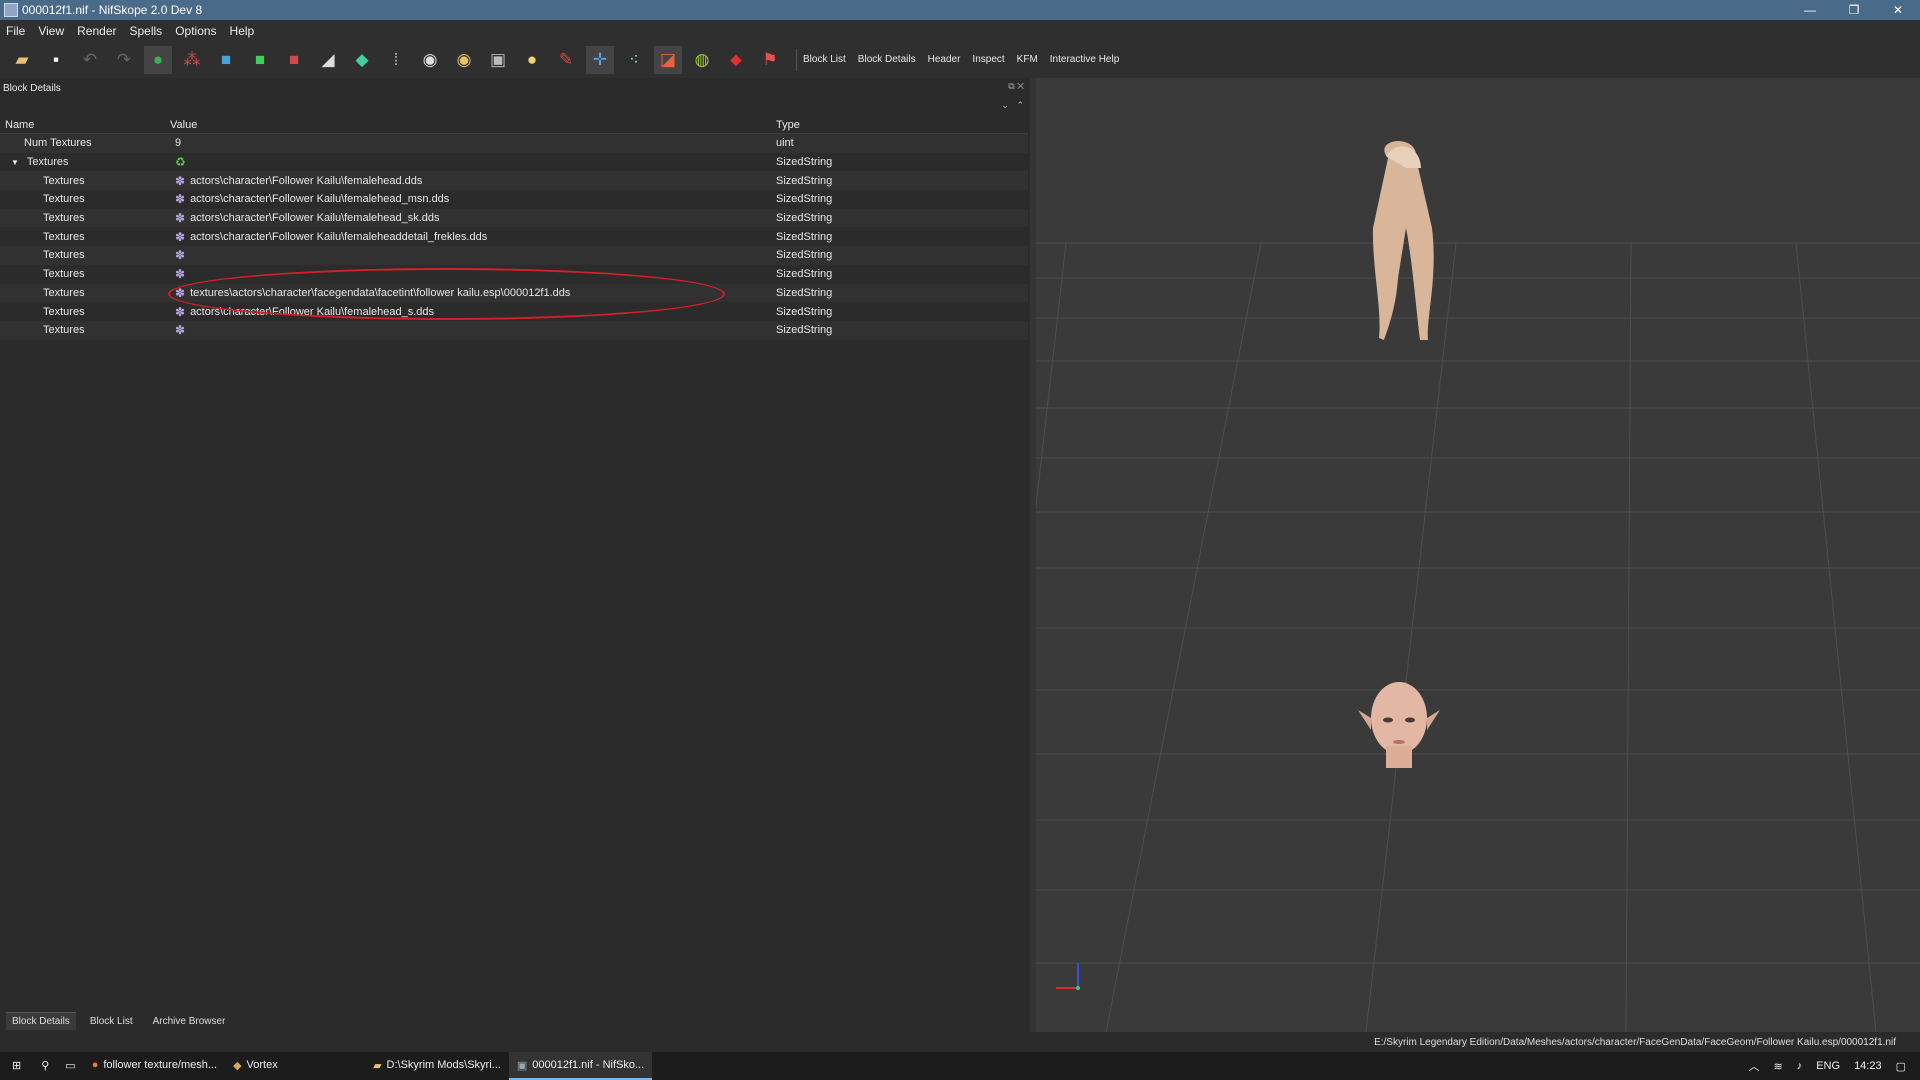 Image resolution: width=1920 pixels, height=1080 pixels. Describe the element at coordinates (124, 60) in the screenshot. I see `redo-icon: ↷` at that location.